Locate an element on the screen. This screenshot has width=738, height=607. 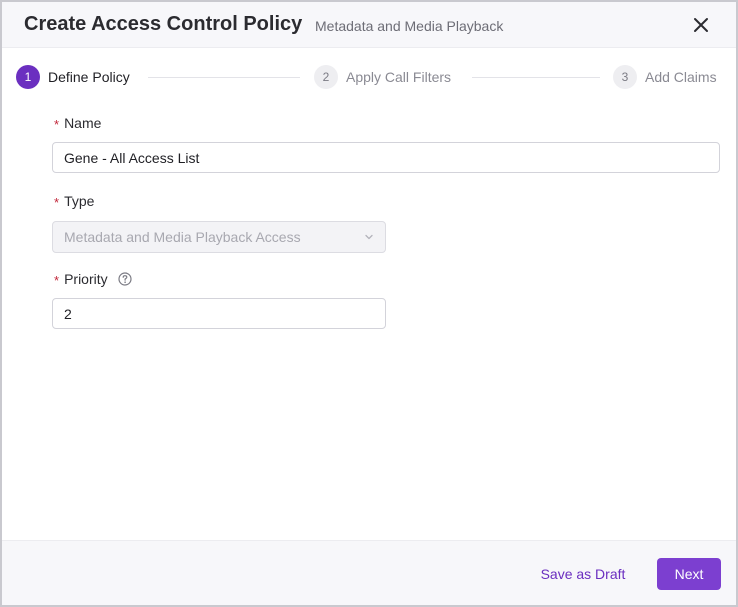
step-3-number: 3 is located at coordinates (625, 77).